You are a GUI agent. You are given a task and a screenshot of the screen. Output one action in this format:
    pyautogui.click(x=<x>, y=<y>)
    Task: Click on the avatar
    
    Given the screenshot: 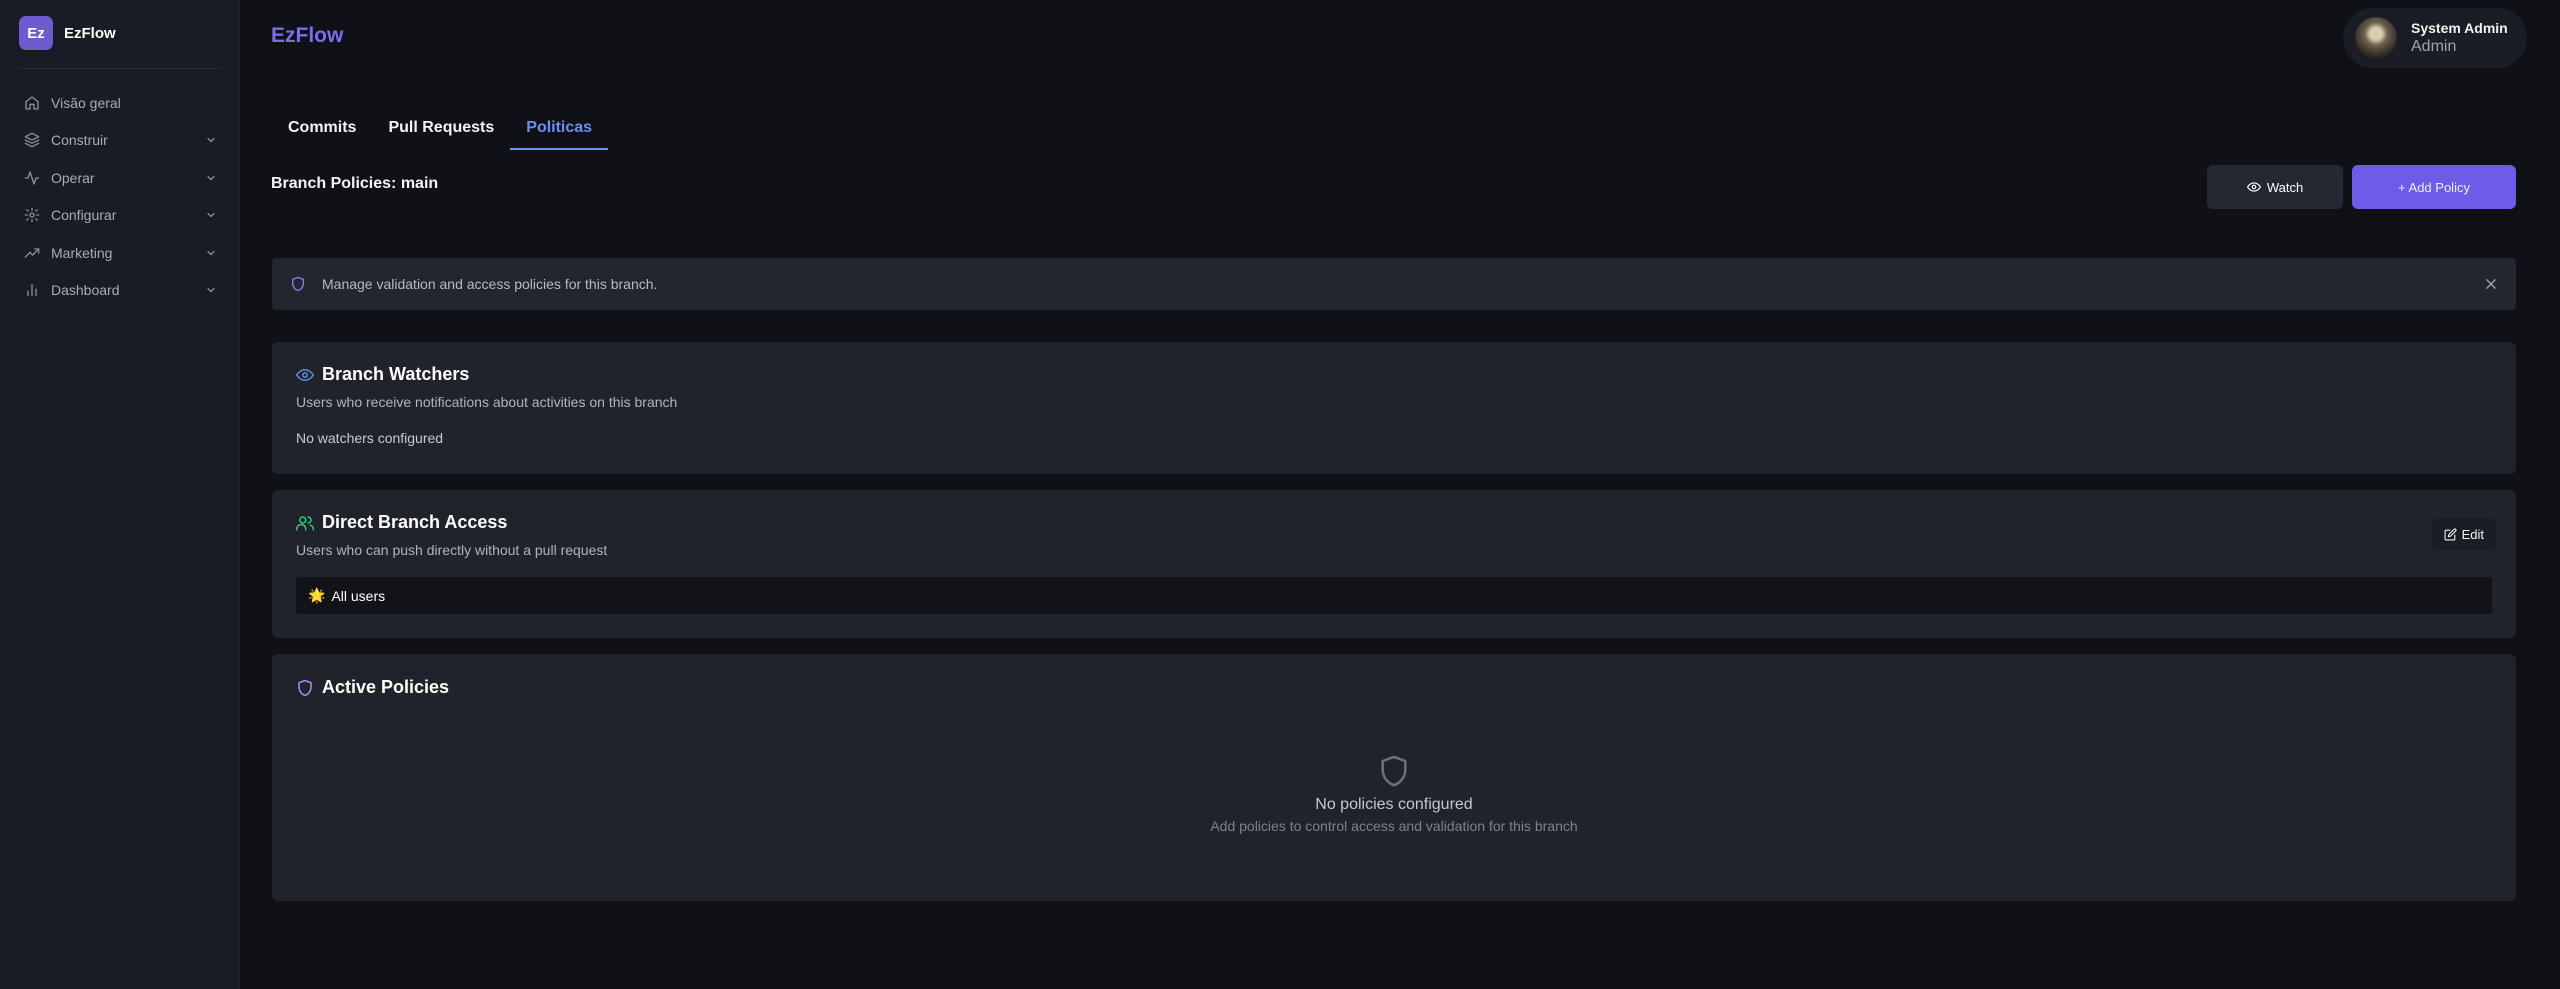 What is the action you would take?
    pyautogui.click(x=2376, y=38)
    